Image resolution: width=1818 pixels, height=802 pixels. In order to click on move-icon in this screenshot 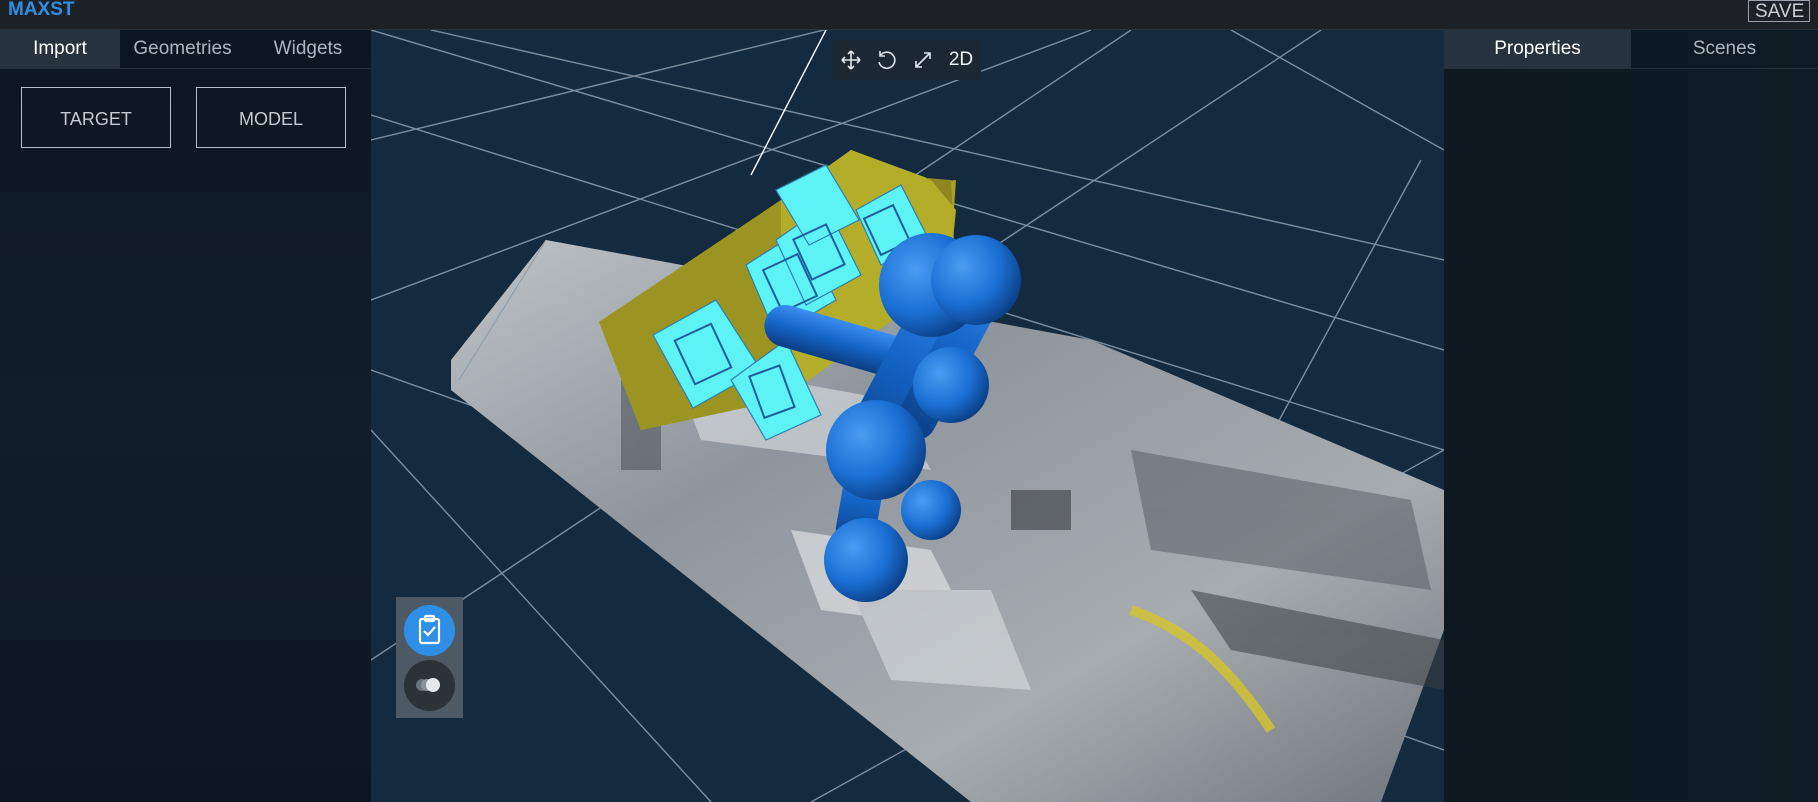, I will do `click(851, 60)`.